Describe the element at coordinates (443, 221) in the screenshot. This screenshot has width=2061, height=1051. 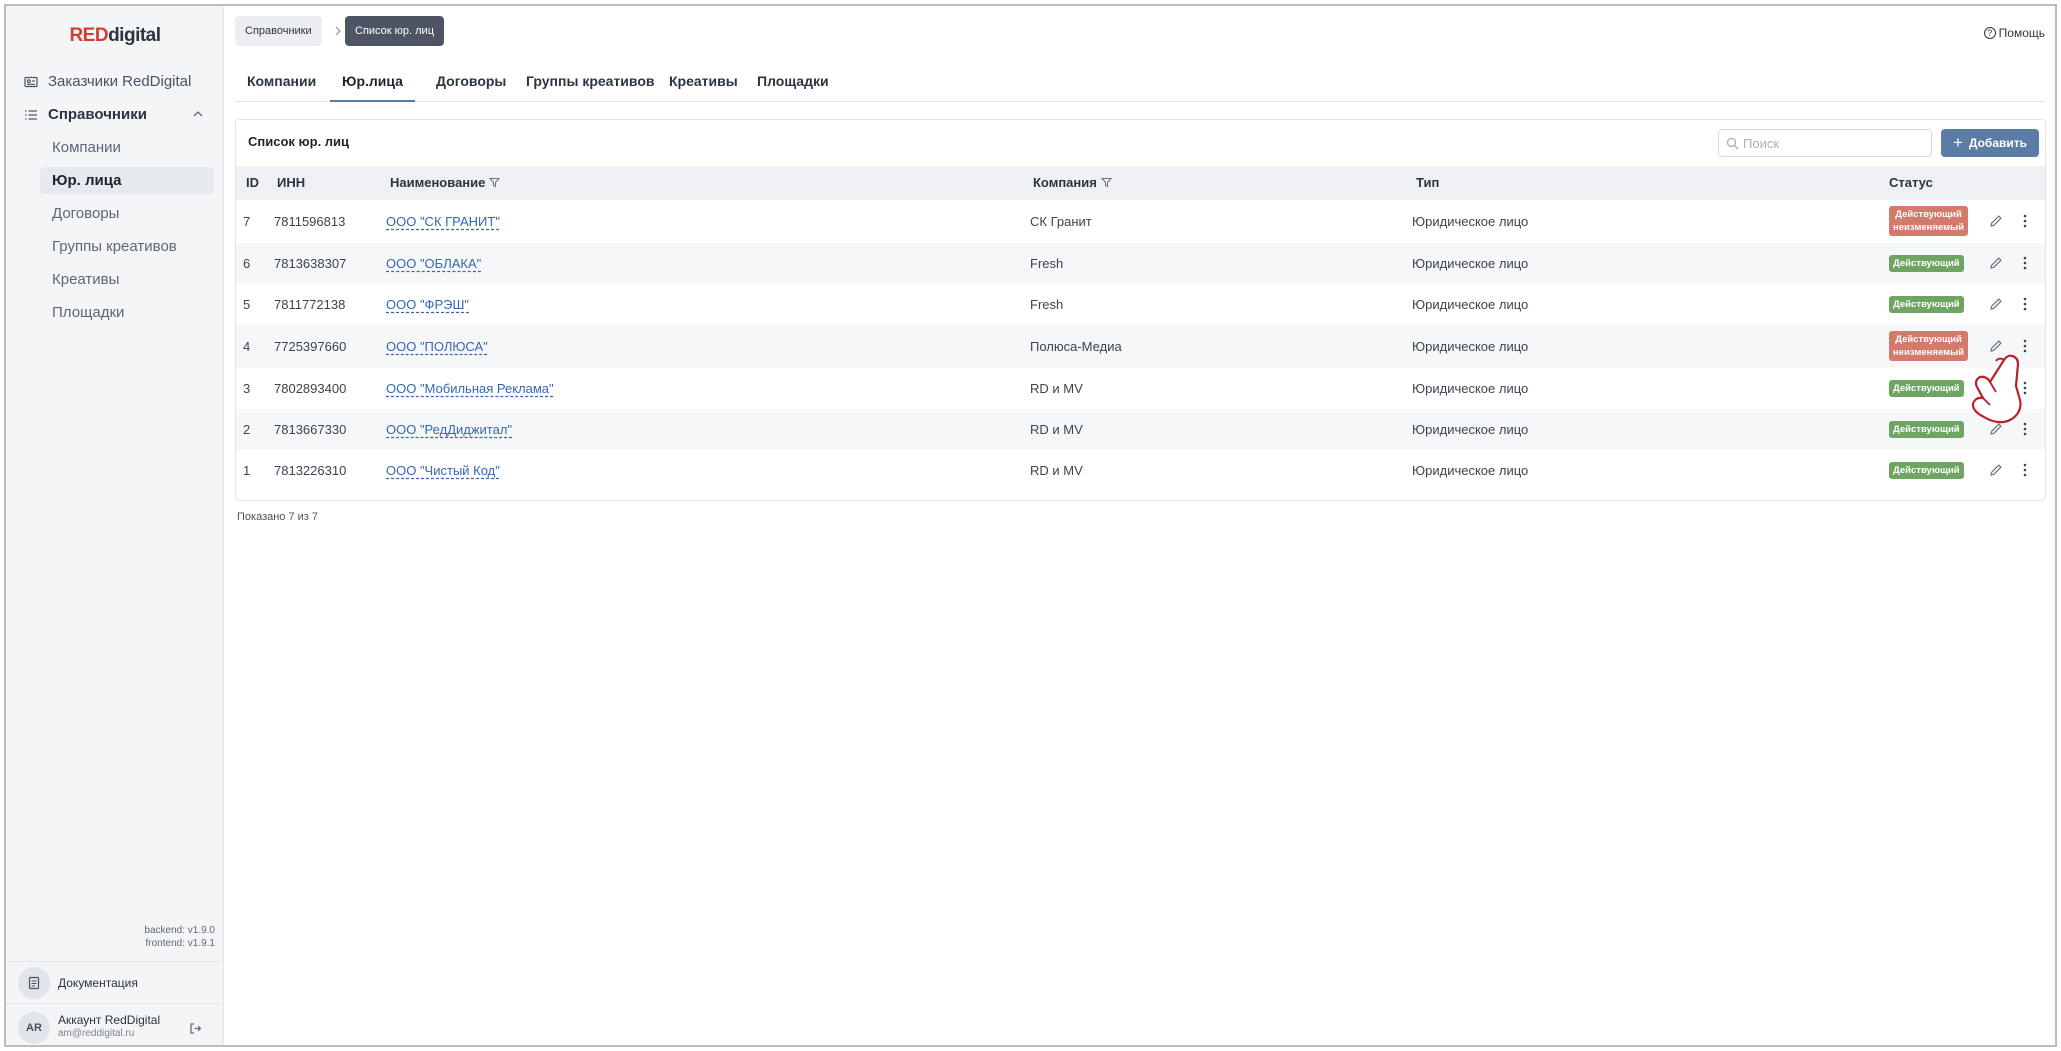
I see `cell-name-link: ООО "СК ГРАНИТ"` at that location.